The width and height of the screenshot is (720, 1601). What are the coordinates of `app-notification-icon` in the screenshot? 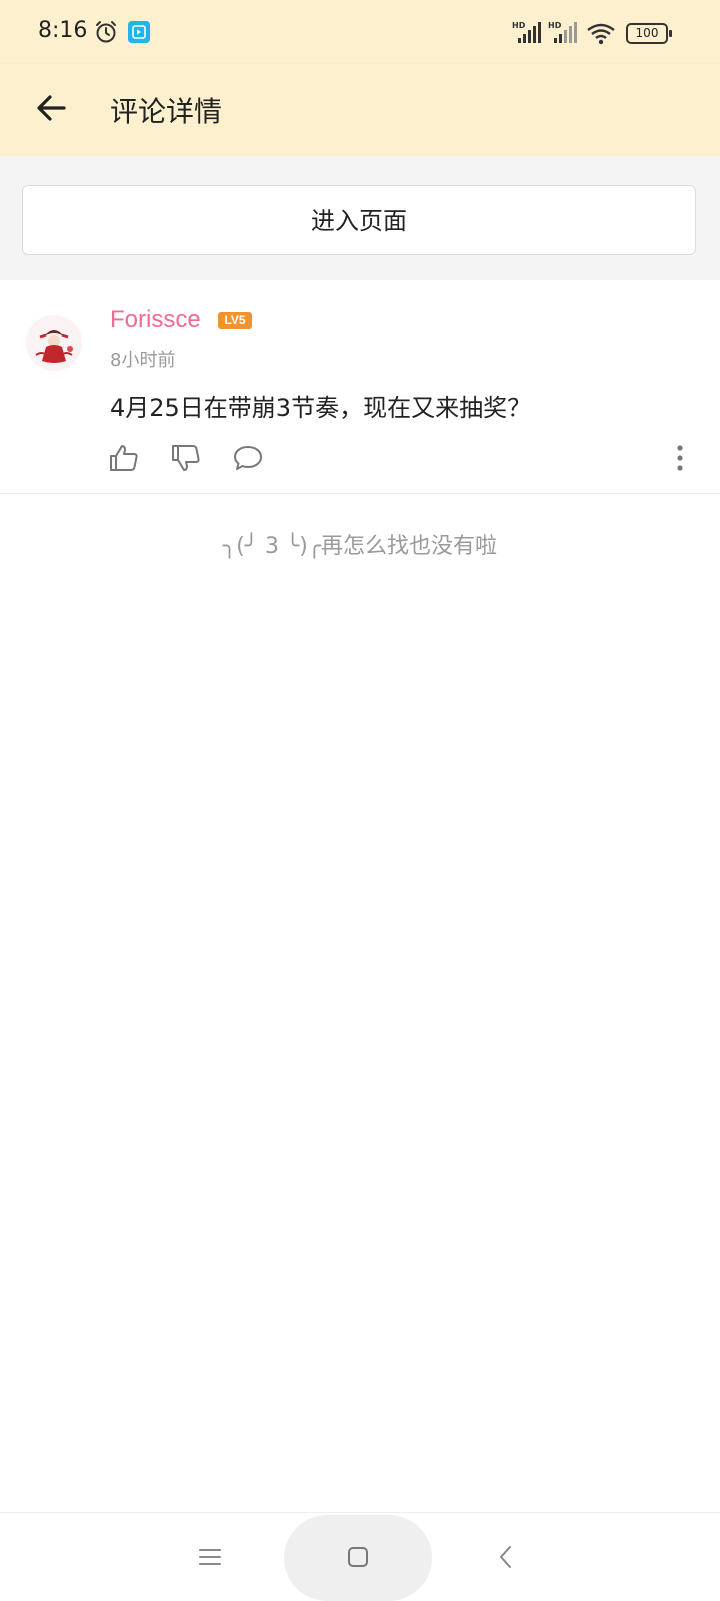 It's located at (139, 32).